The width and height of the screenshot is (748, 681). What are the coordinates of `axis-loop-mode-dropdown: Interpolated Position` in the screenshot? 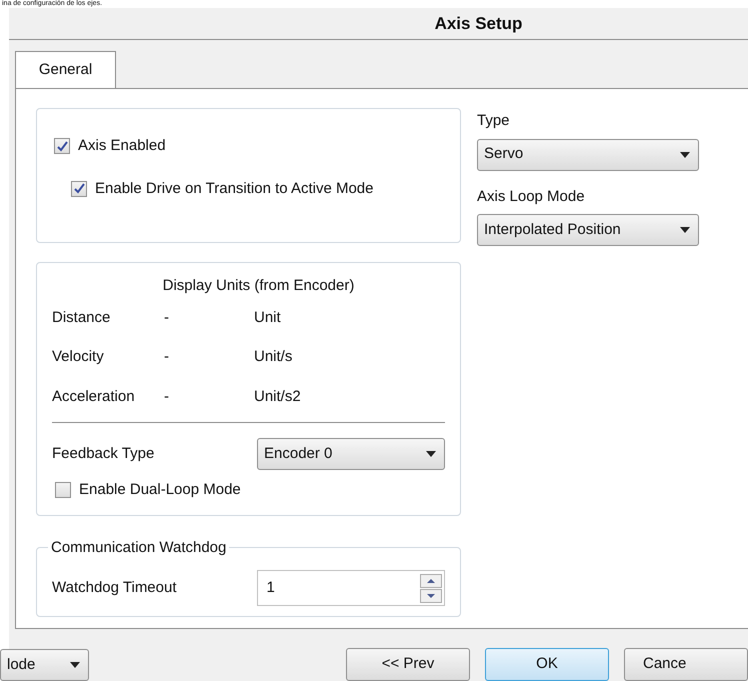 It's located at (588, 230).